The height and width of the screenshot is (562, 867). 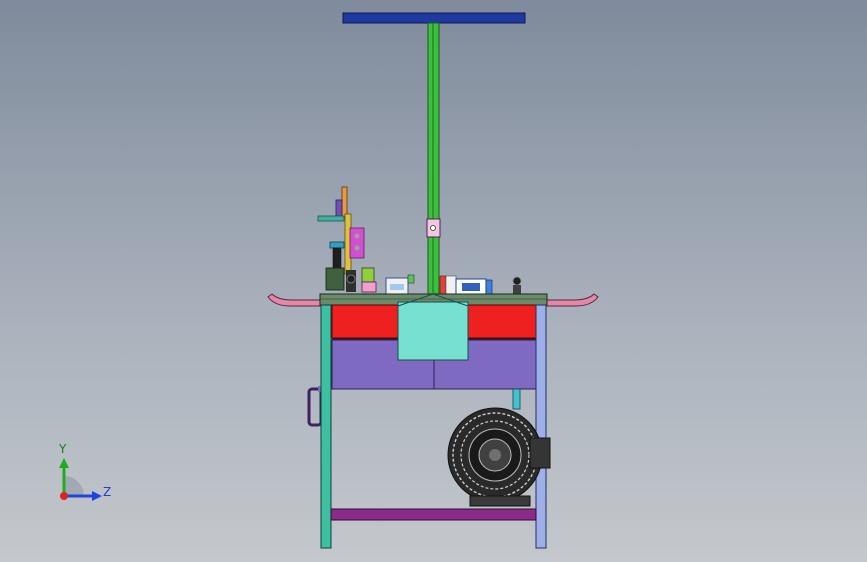 I want to click on triad-graphic, so click(x=80, y=479).